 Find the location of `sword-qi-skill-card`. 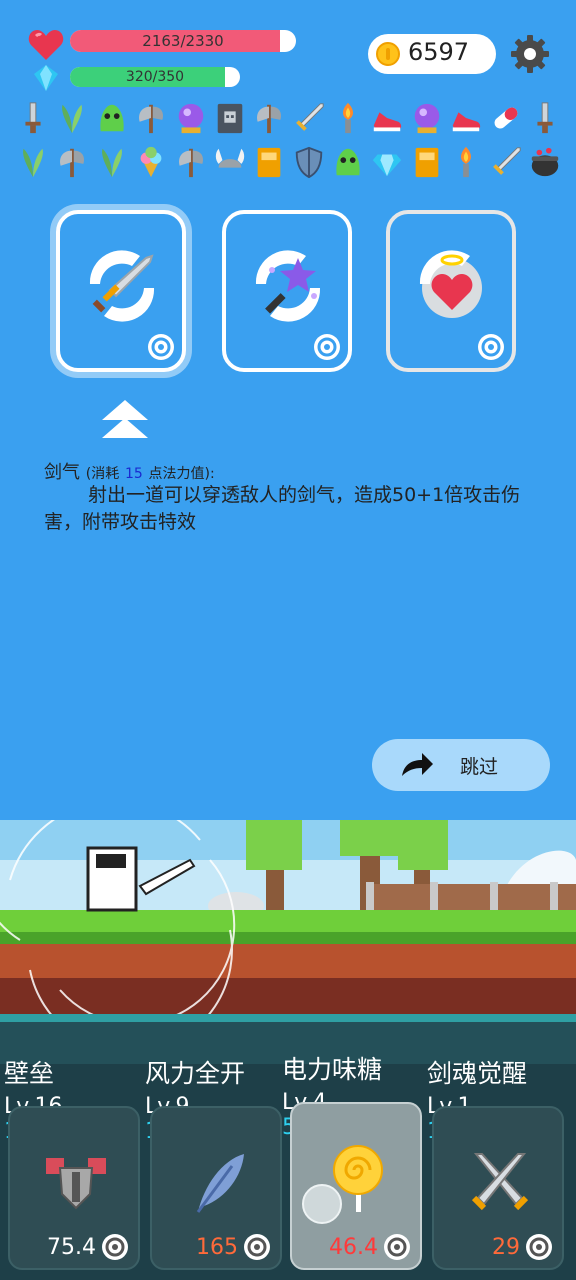

sword-qi-skill-card is located at coordinates (121, 291).